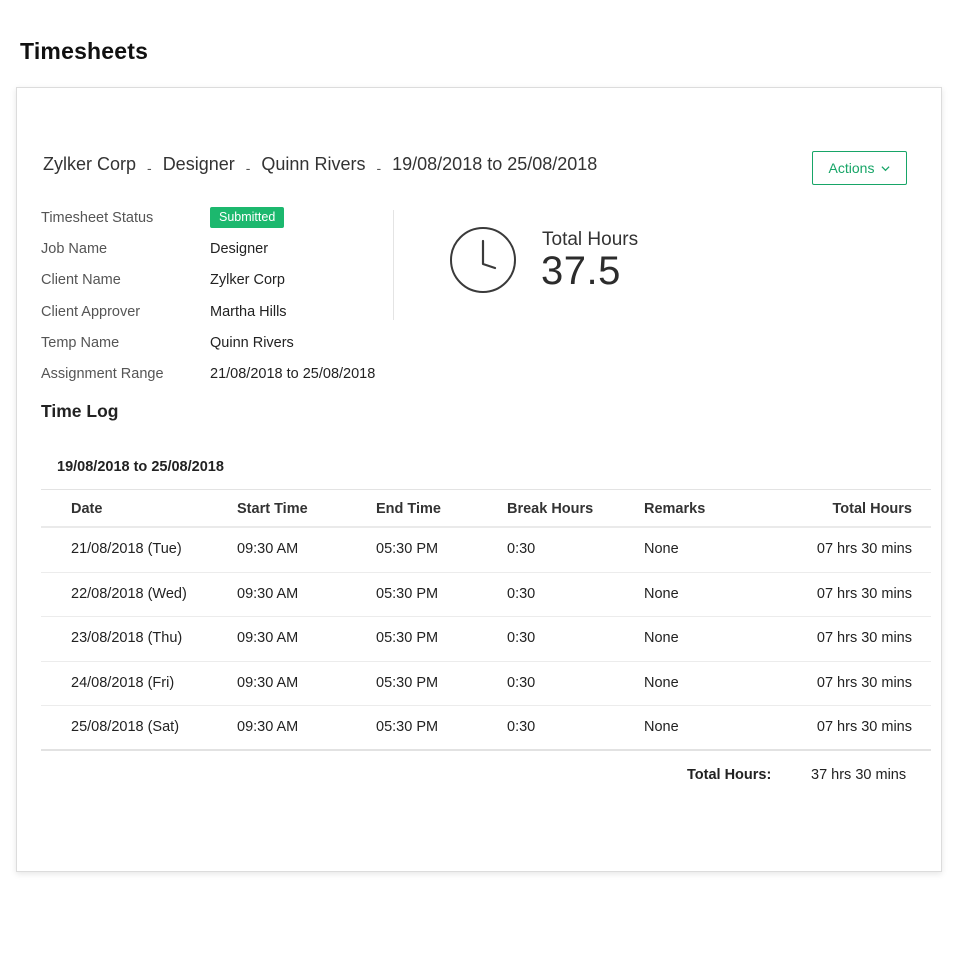 The width and height of the screenshot is (960, 960). What do you see at coordinates (674, 509) in the screenshot?
I see `column-header-remarks: Remarks` at bounding box center [674, 509].